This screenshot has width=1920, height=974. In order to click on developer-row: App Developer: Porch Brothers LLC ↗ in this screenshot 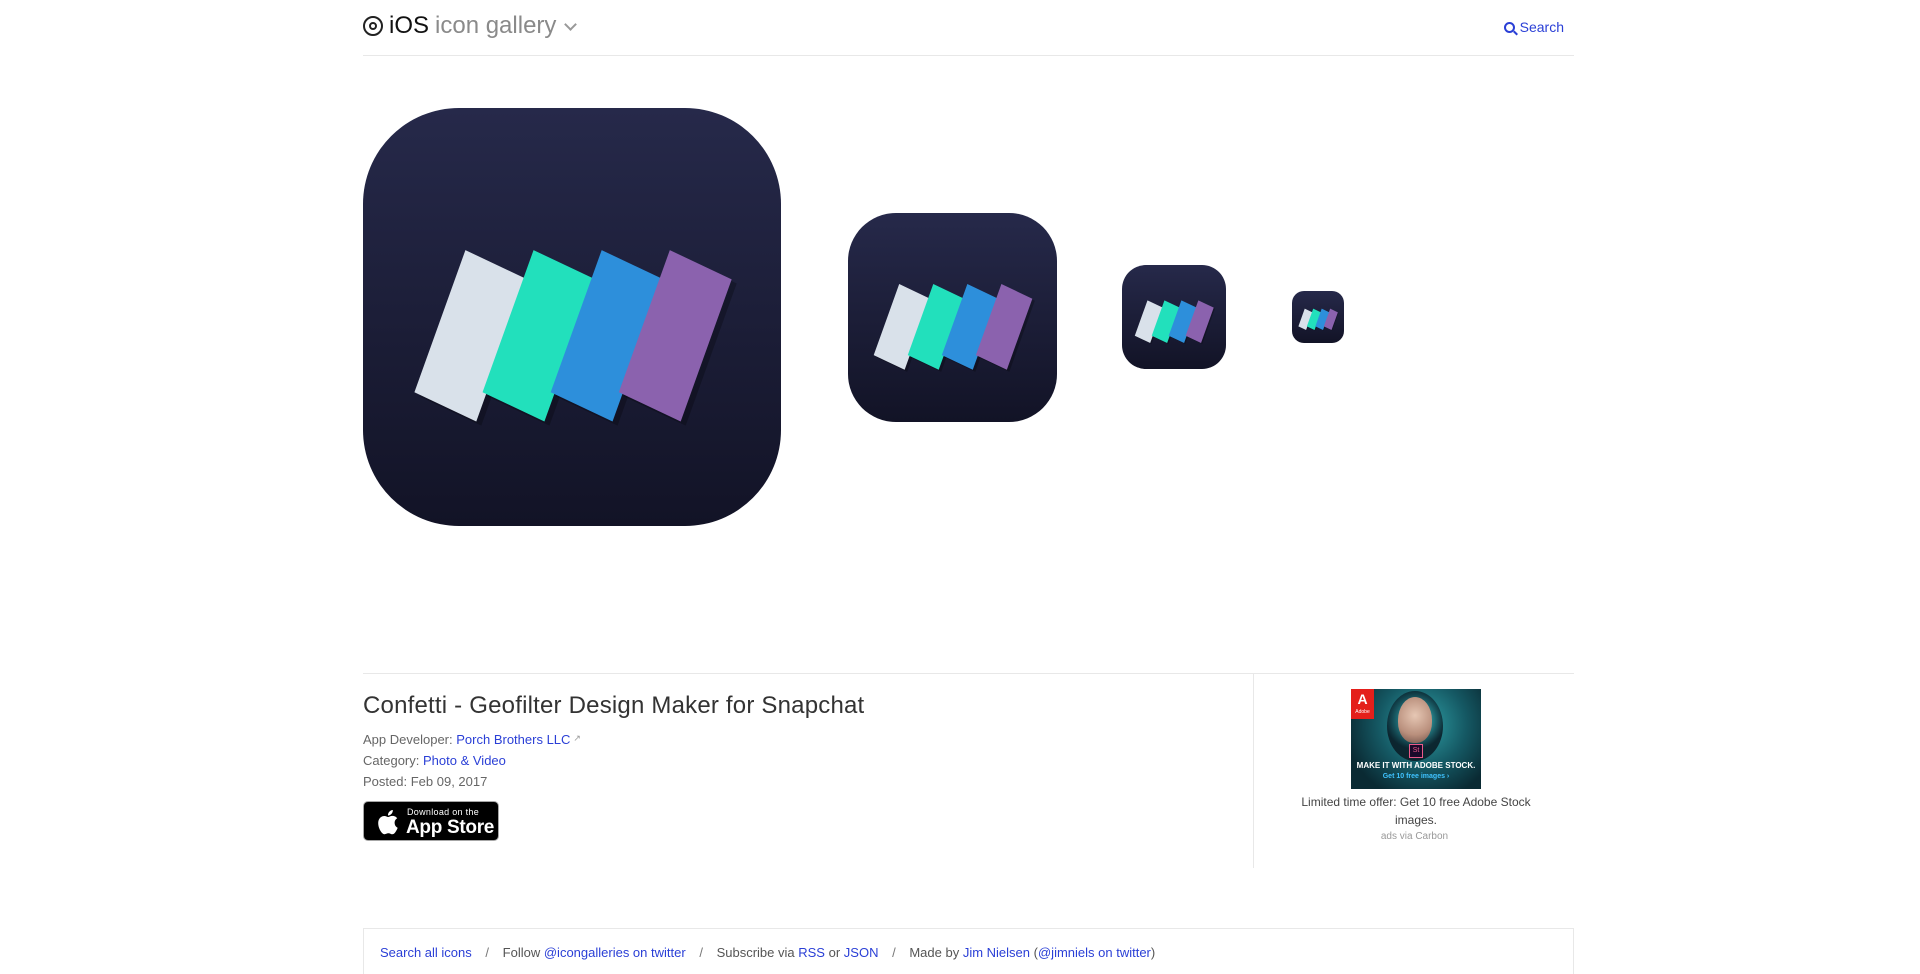, I will do `click(803, 739)`.